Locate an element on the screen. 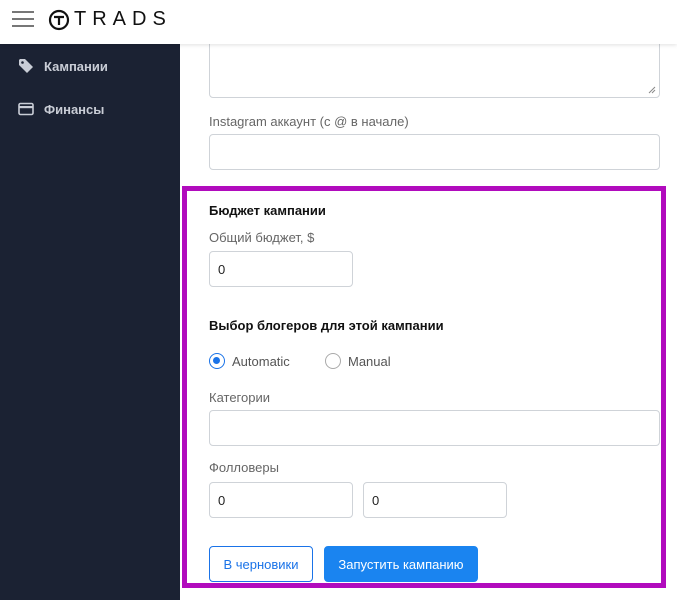 The image size is (677, 600). categories-label: Категории is located at coordinates (239, 397).